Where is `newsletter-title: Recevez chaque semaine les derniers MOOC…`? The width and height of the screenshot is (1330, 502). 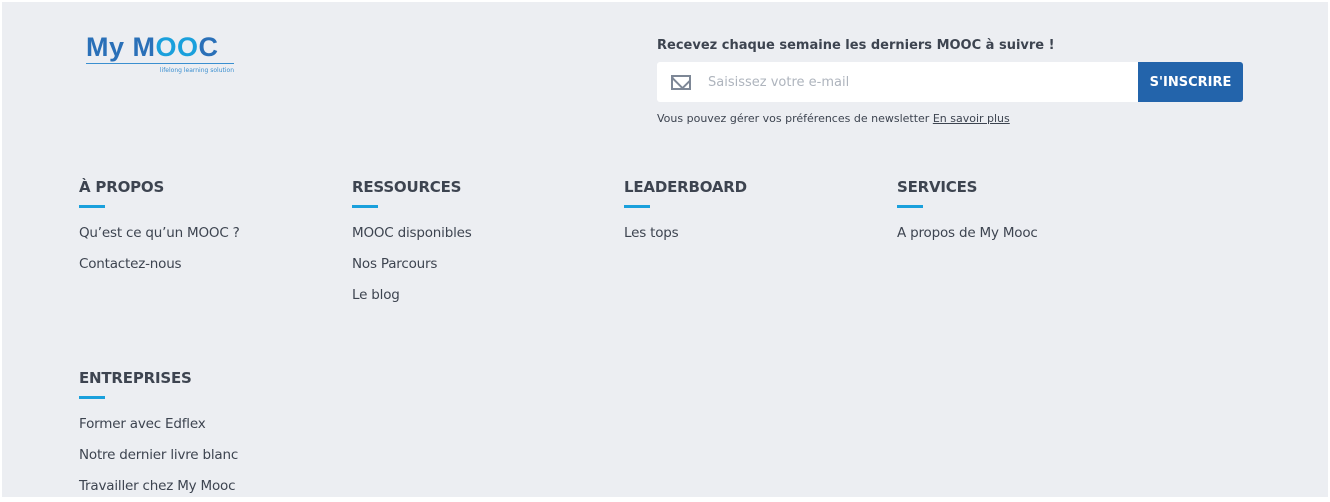
newsletter-title: Recevez chaque semaine les derniers MOOC… is located at coordinates (856, 45).